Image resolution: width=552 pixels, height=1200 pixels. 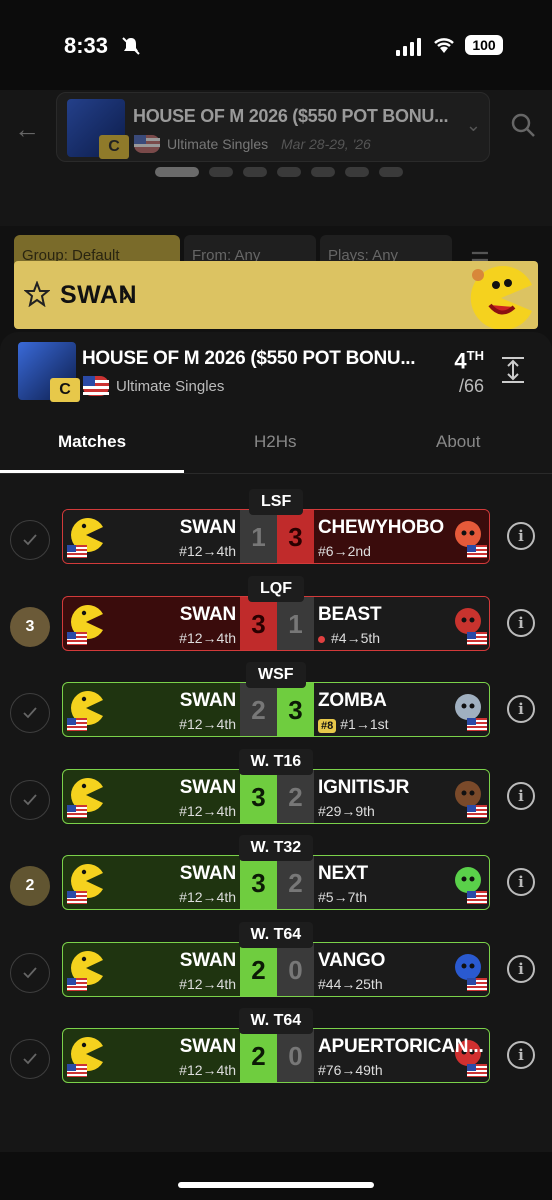 I want to click on arrow-left-icon: ←, so click(x=27, y=129).